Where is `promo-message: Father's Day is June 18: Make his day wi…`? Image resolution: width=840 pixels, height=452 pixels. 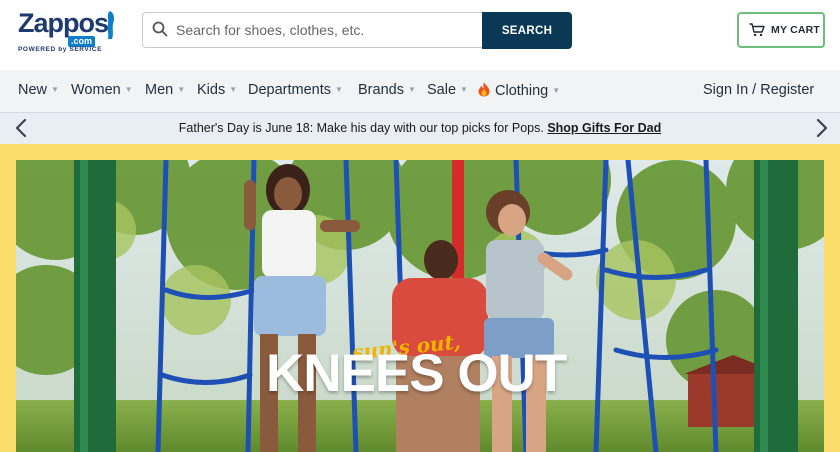 promo-message: Father's Day is June 18: Make his day wi… is located at coordinates (420, 128).